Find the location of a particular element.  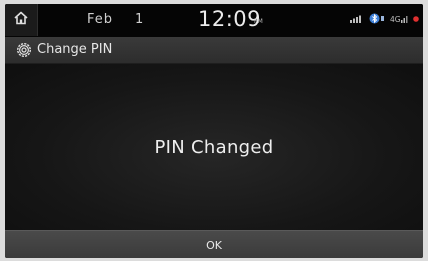

settings-icon is located at coordinates (24, 50).